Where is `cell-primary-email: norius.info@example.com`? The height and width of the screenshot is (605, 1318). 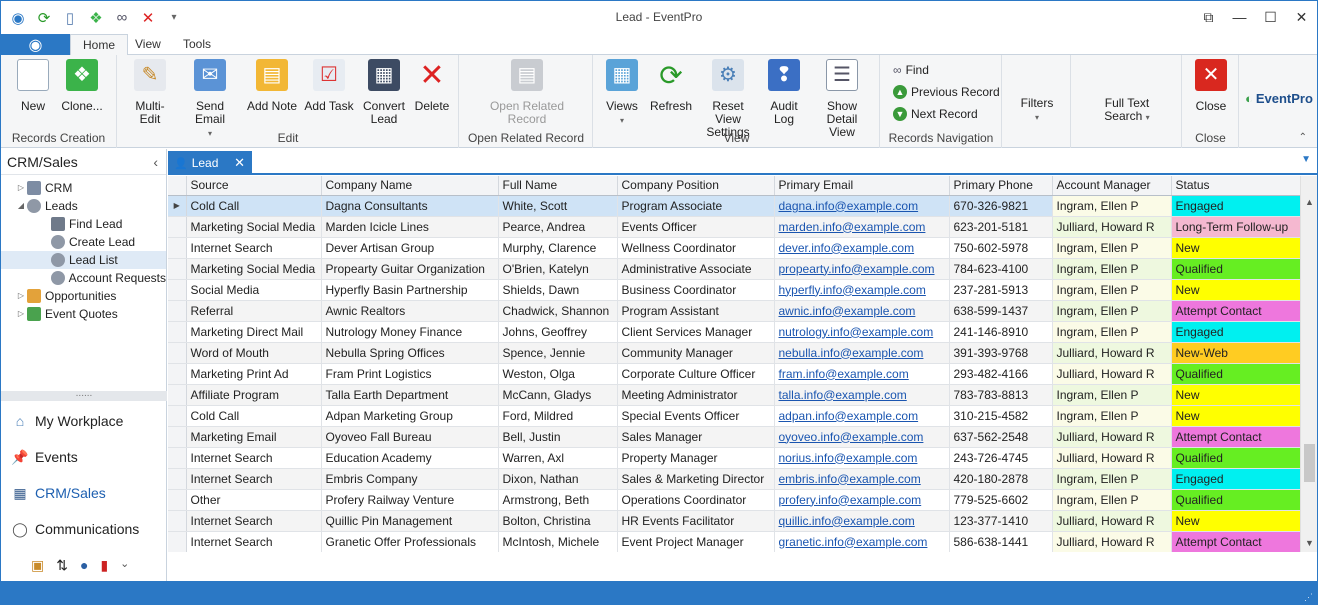
cell-primary-email: norius.info@example.com is located at coordinates (862, 458).